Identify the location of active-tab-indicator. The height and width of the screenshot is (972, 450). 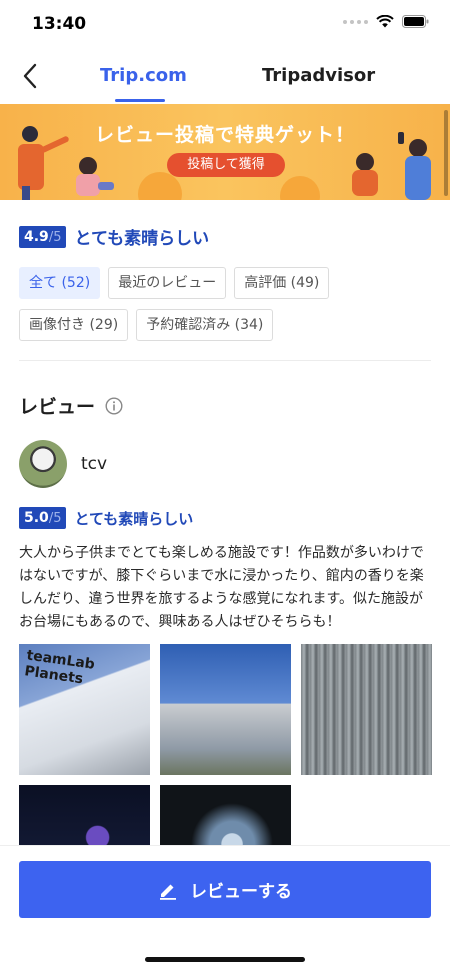
(140, 100).